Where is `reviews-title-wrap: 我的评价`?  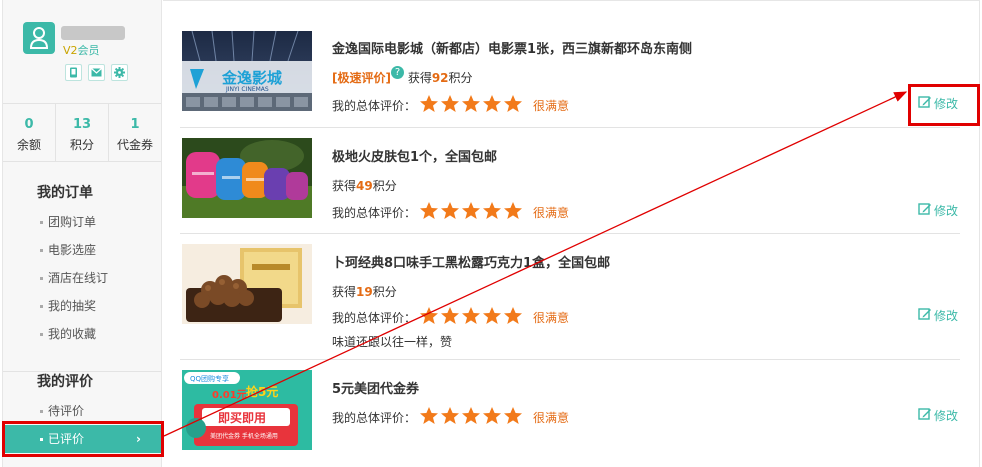
reviews-title-wrap: 我的评价 is located at coordinates (82, 381).